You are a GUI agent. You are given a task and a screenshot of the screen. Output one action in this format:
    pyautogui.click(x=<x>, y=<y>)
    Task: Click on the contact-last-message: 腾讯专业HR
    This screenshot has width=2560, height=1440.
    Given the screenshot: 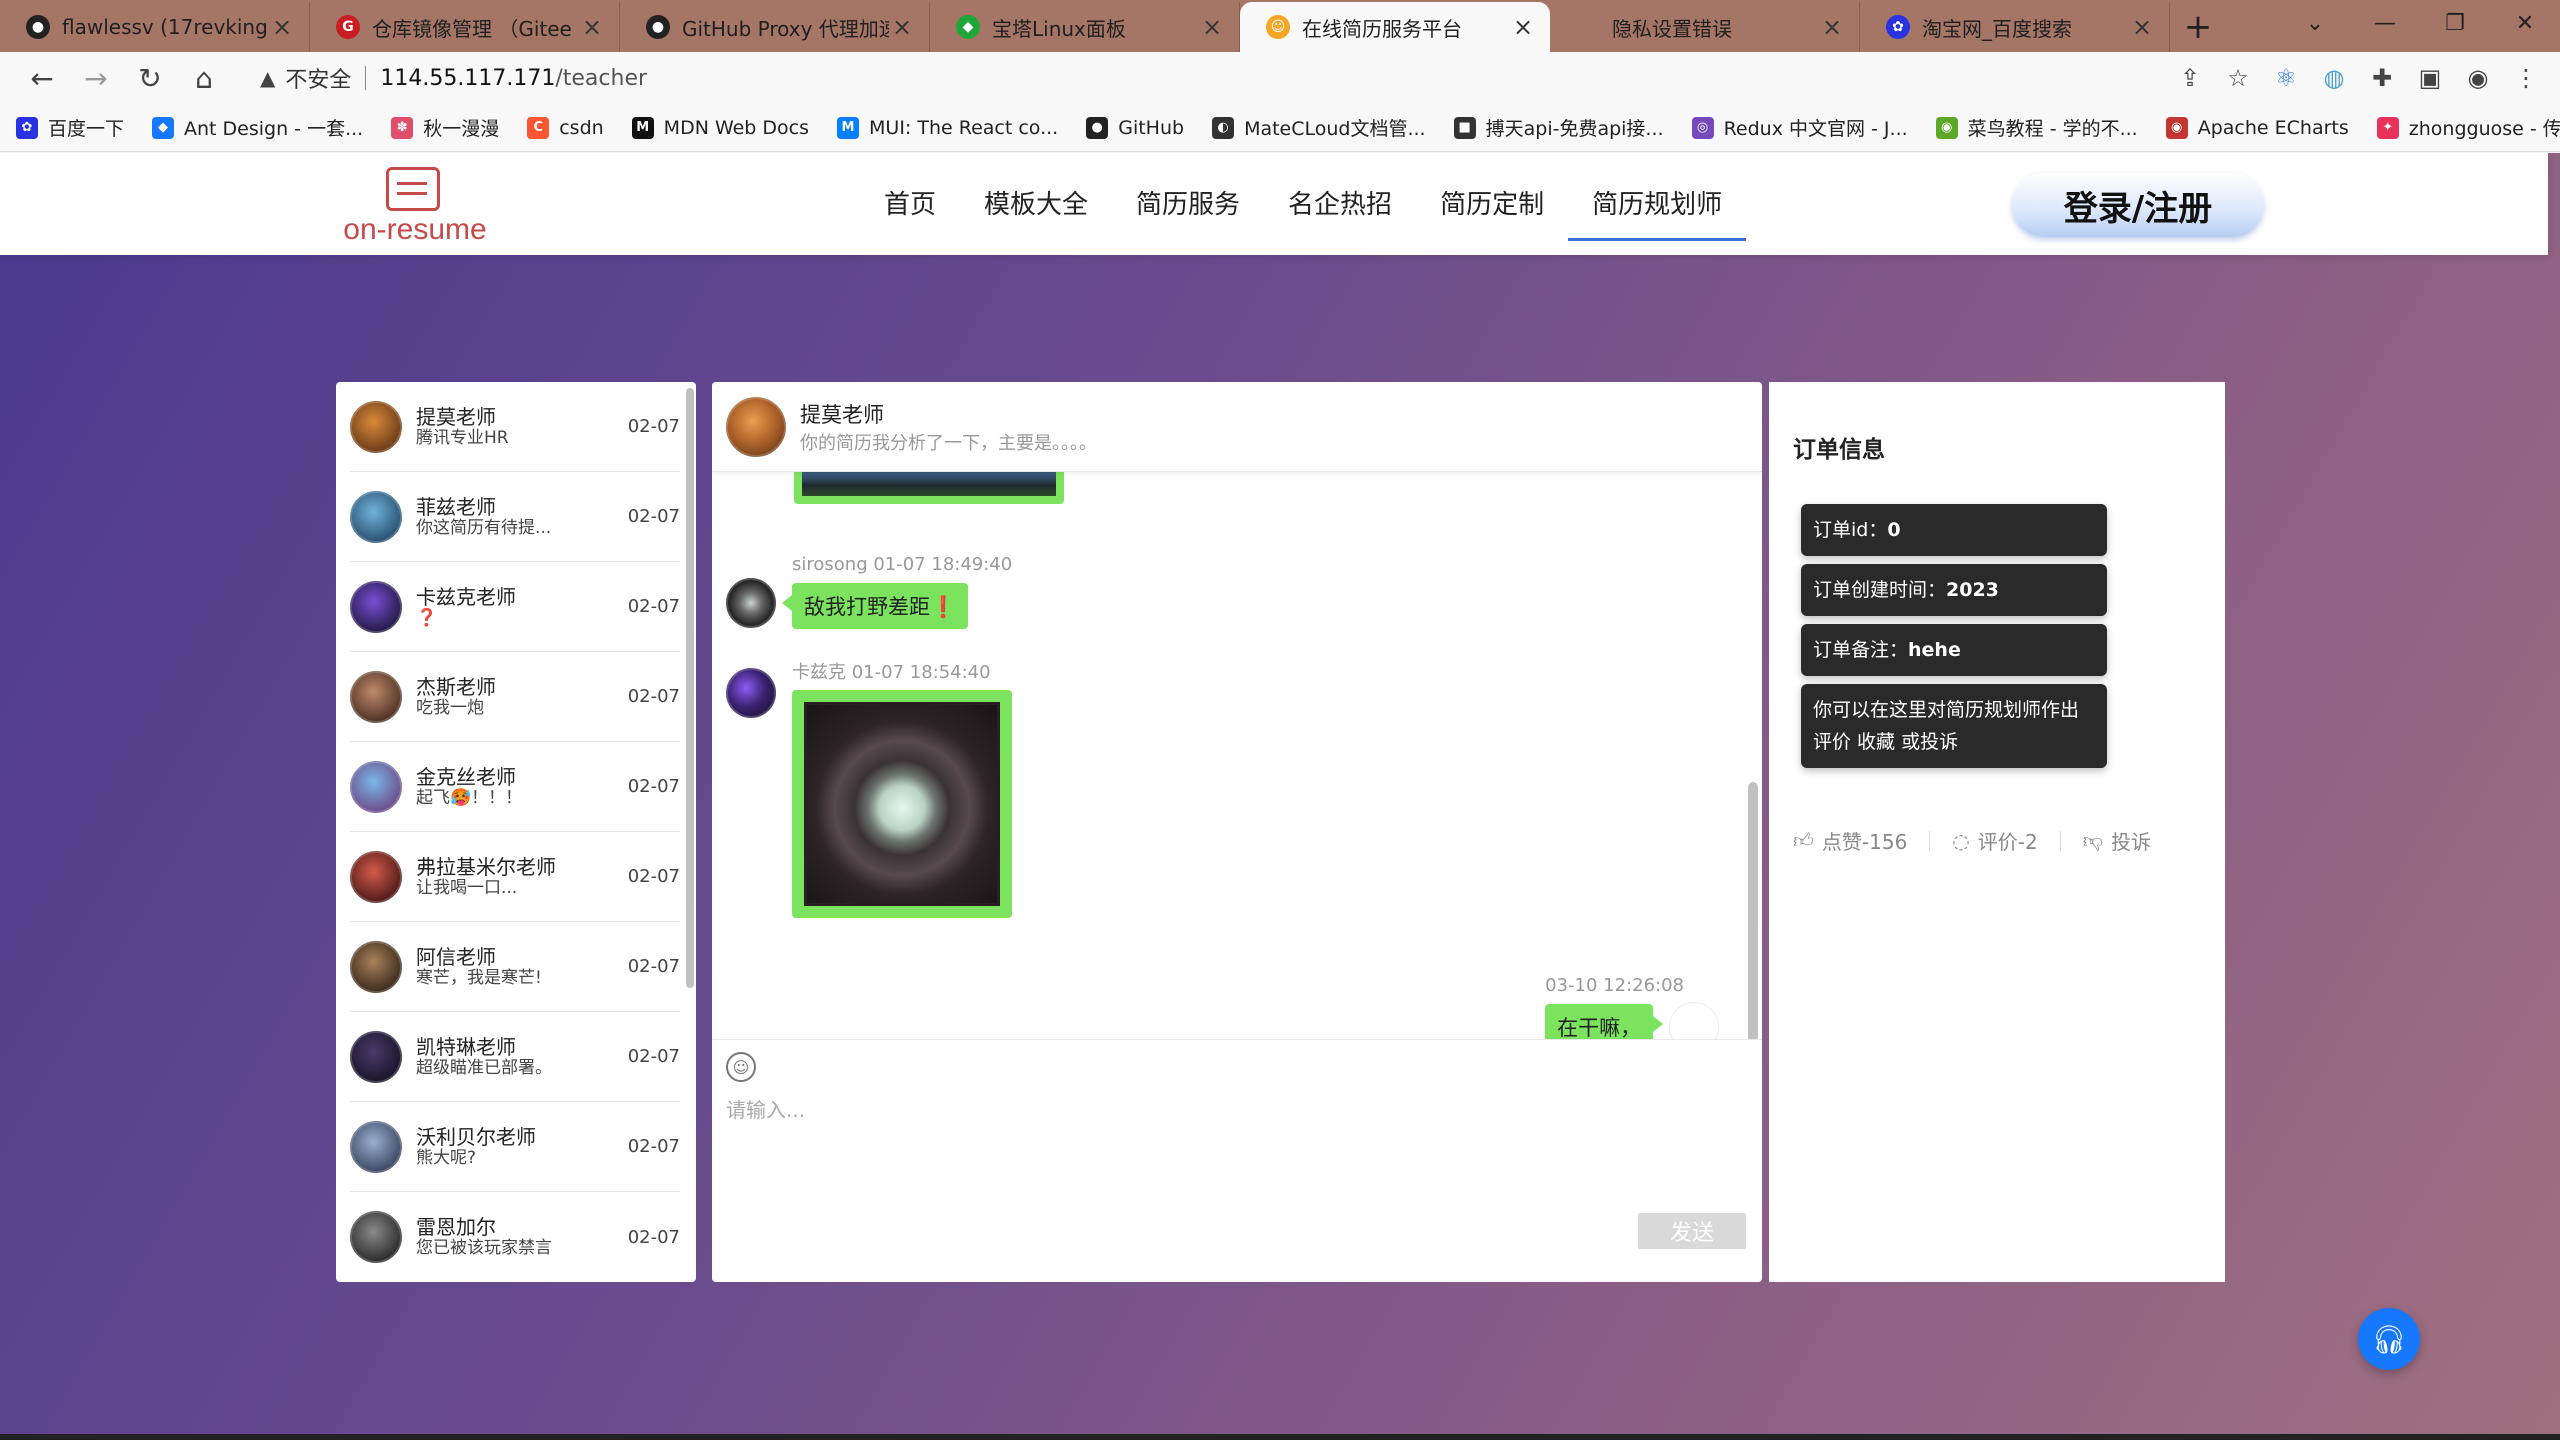 What is the action you would take?
    pyautogui.click(x=462, y=437)
    